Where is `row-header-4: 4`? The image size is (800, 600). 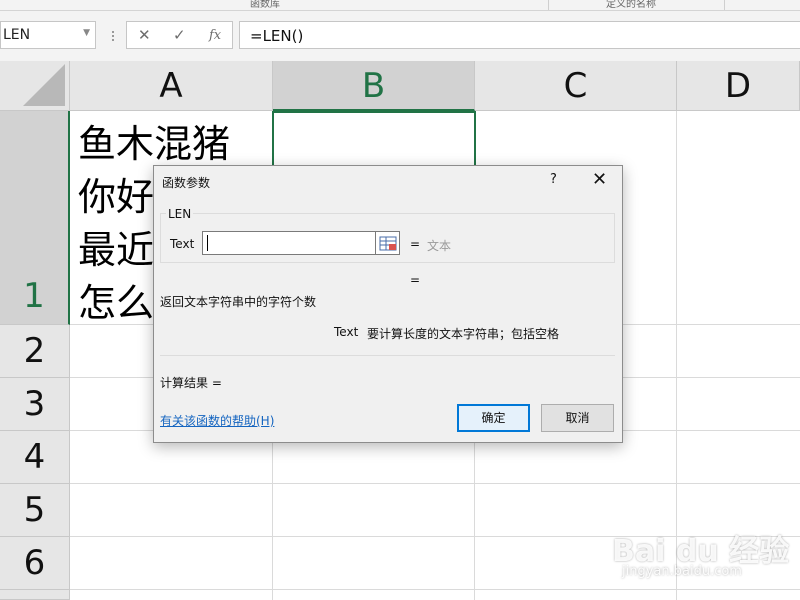 row-header-4: 4 is located at coordinates (35, 457).